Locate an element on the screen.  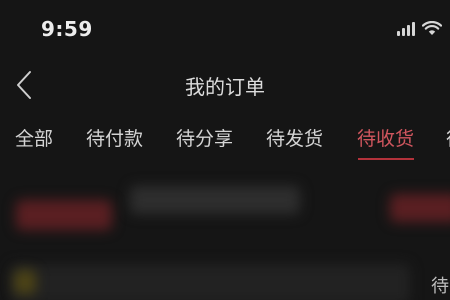
blurred-store-icon is located at coordinates (25, 282).